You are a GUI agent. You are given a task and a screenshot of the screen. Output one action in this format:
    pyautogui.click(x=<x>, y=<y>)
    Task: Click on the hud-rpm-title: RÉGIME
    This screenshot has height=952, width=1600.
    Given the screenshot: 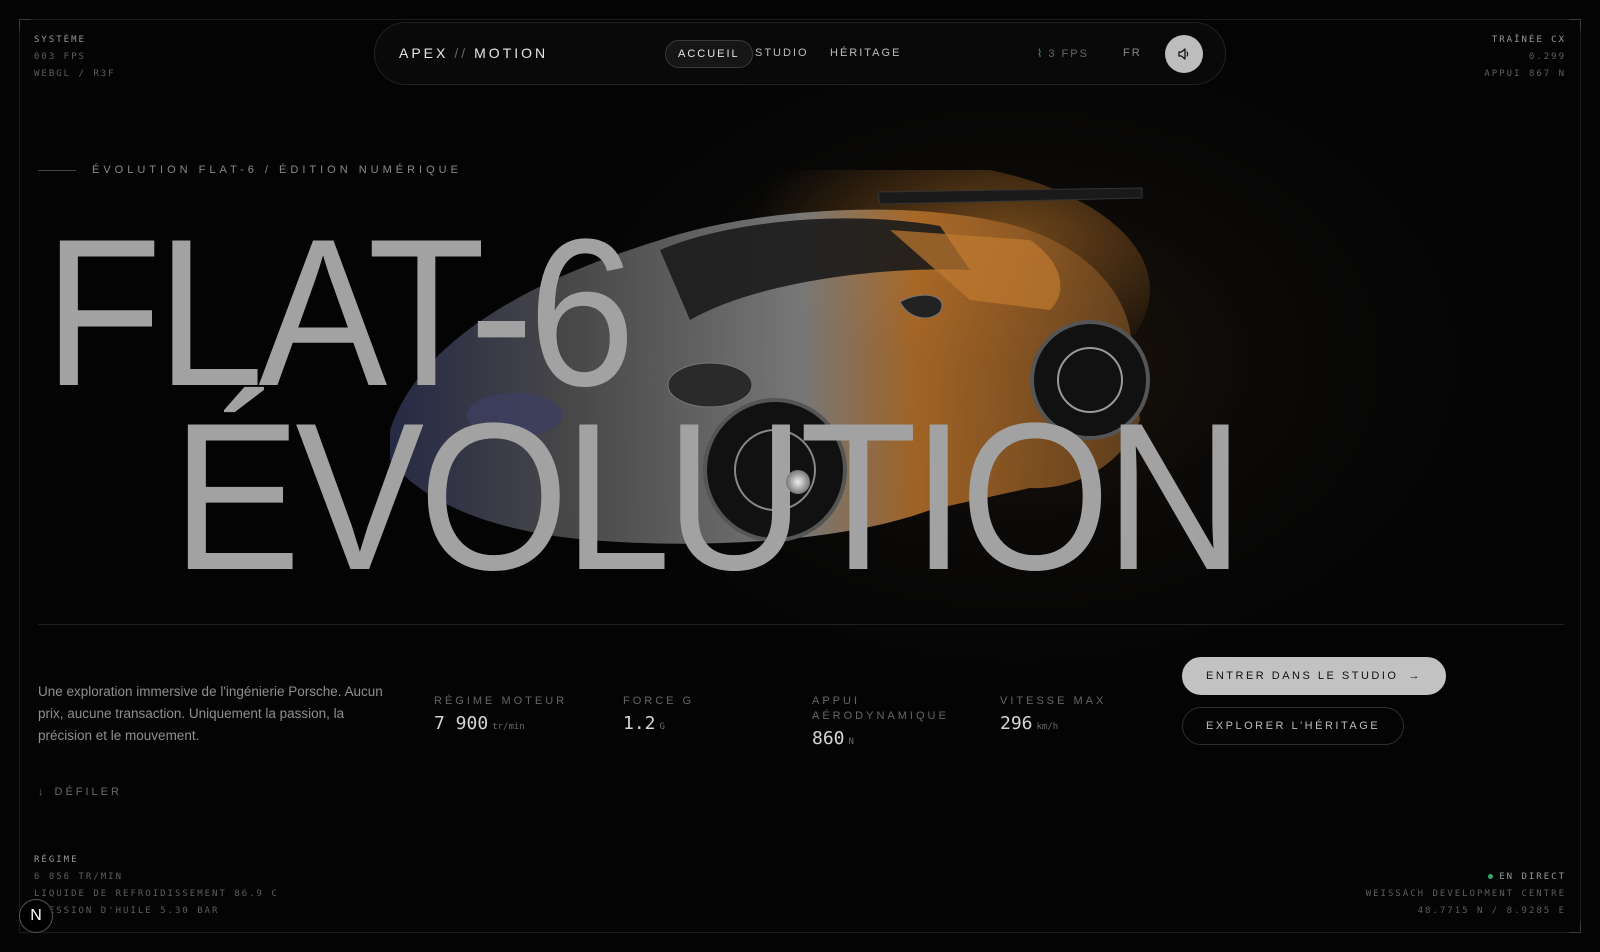 What is the action you would take?
    pyautogui.click(x=56, y=860)
    